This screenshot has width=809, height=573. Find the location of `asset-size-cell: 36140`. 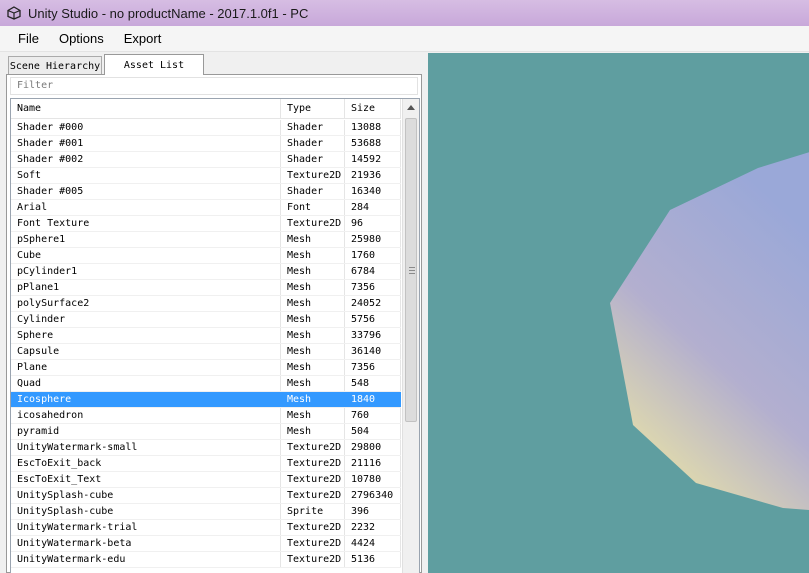

asset-size-cell: 36140 is located at coordinates (373, 351).